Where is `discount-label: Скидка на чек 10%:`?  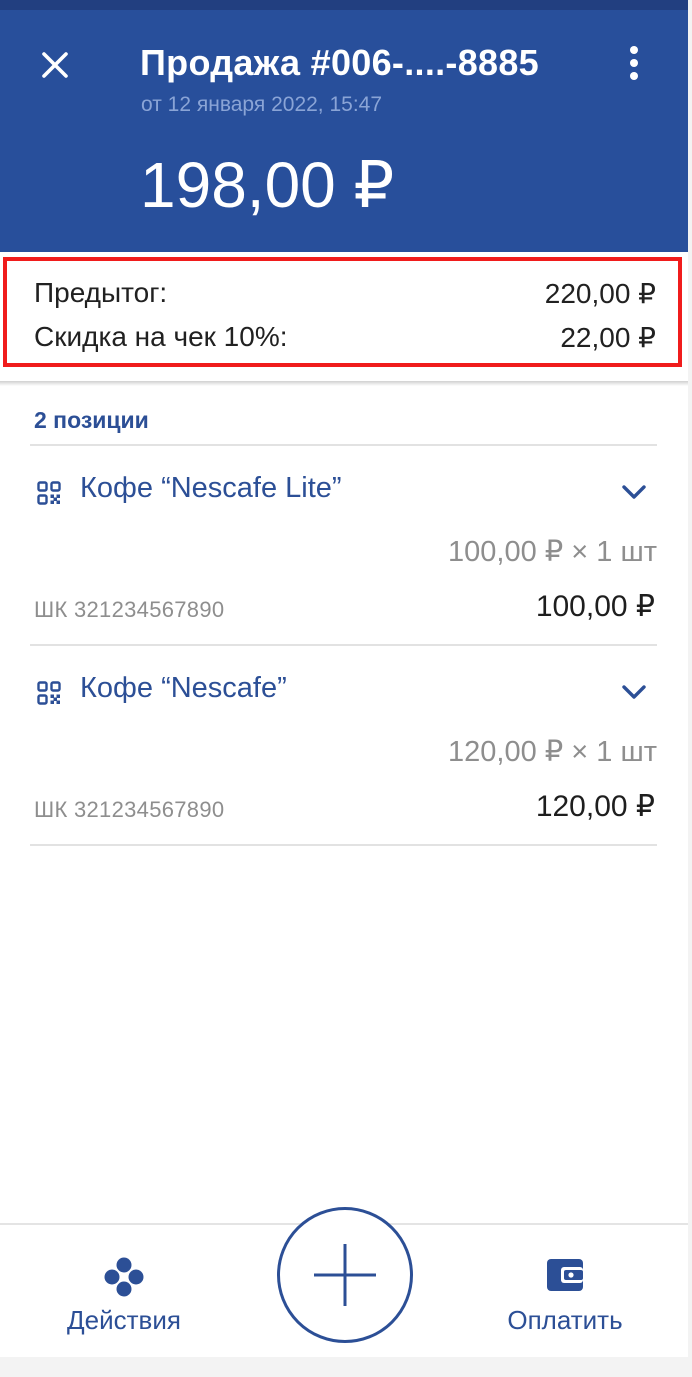
discount-label: Скидка на чек 10%: is located at coordinates (161, 336).